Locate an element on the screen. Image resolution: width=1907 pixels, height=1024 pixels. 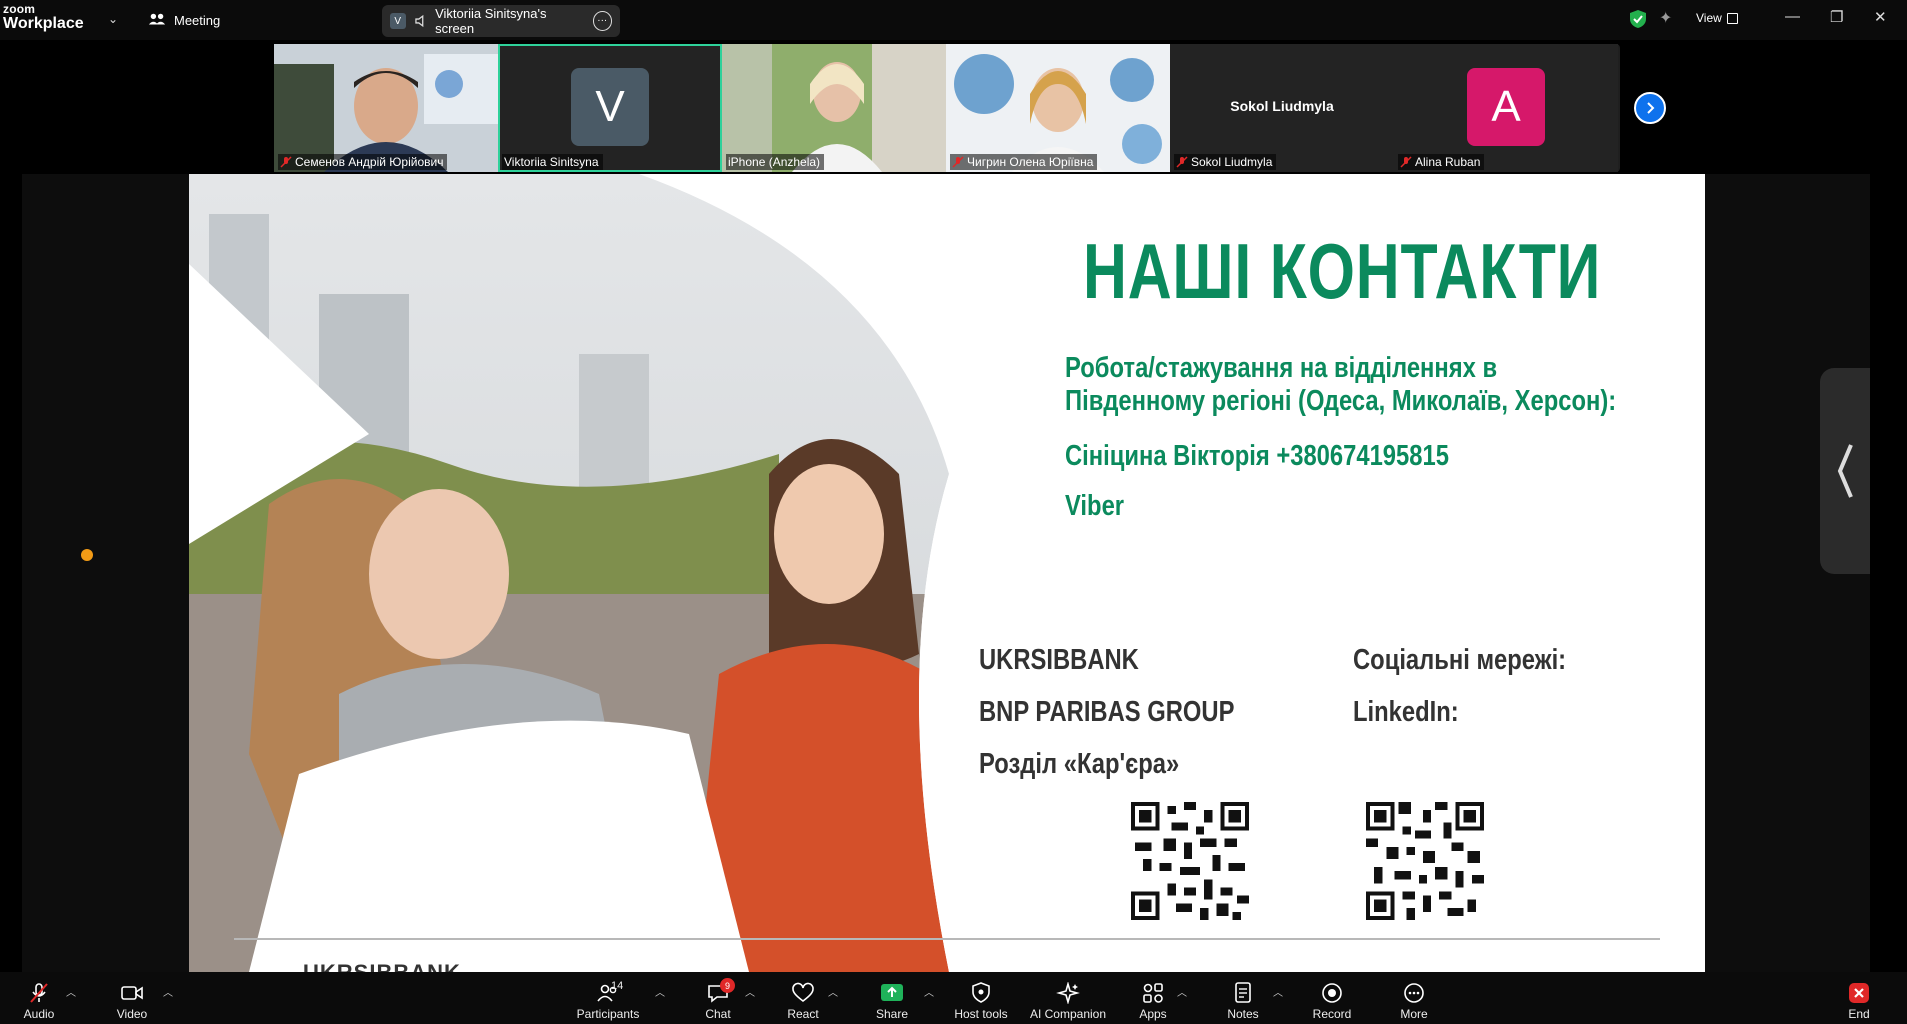
participant-tile: Sokol Liudmyla Sokol Liudmyla is located at coordinates (1282, 108).